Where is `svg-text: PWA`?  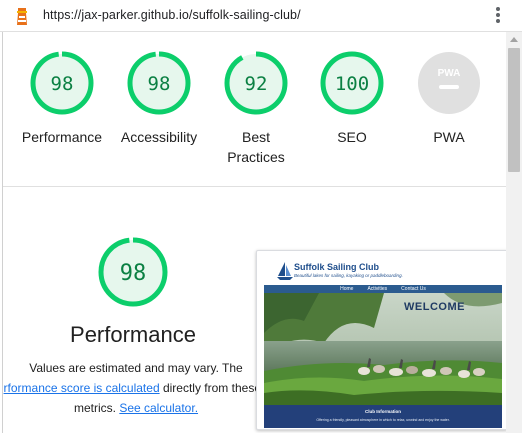 svg-text: PWA is located at coordinates (449, 73).